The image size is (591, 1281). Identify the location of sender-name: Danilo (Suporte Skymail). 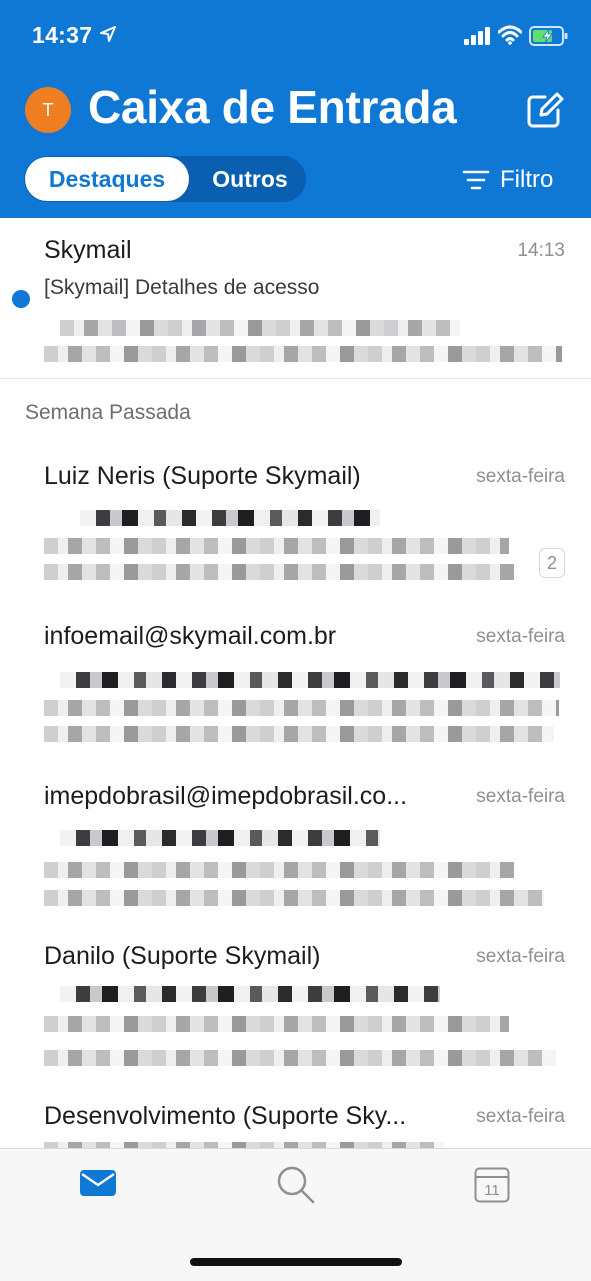
(182, 956).